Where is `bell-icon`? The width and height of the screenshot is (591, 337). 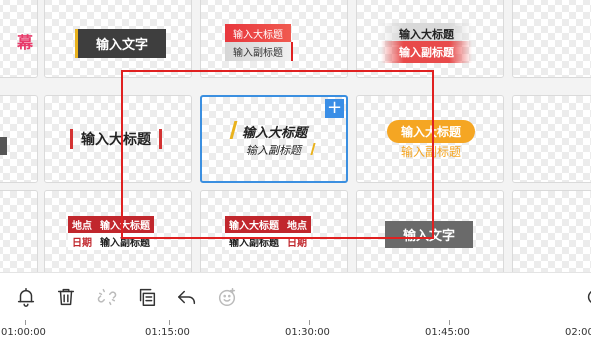 bell-icon is located at coordinates (26, 297).